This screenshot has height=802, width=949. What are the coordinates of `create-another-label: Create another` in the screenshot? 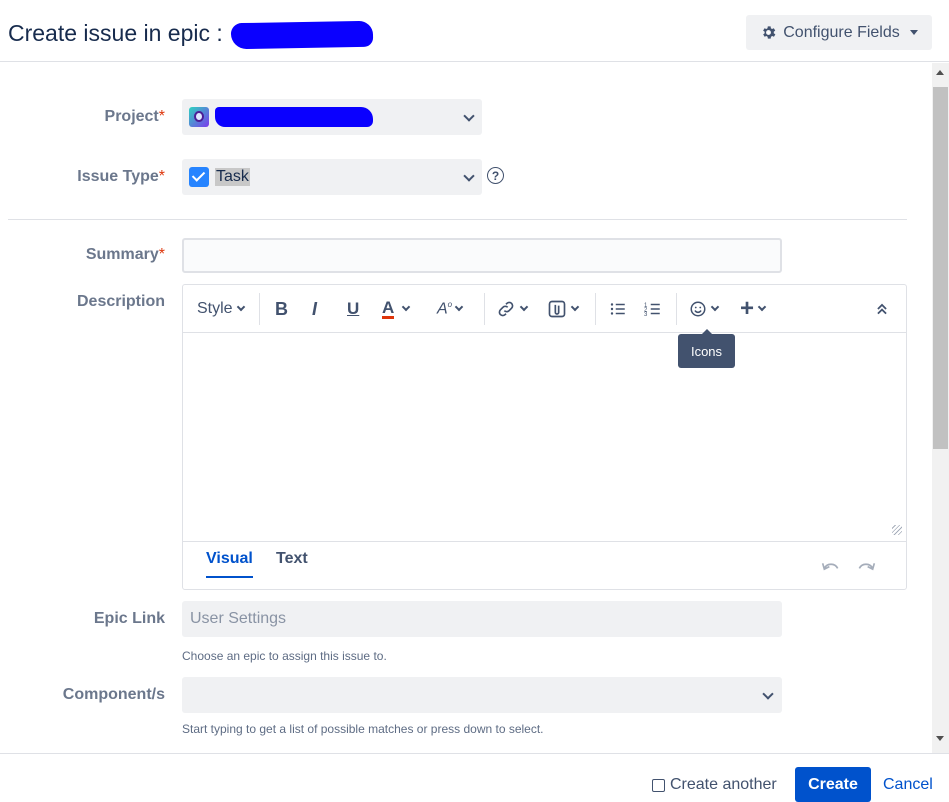 It's located at (723, 784).